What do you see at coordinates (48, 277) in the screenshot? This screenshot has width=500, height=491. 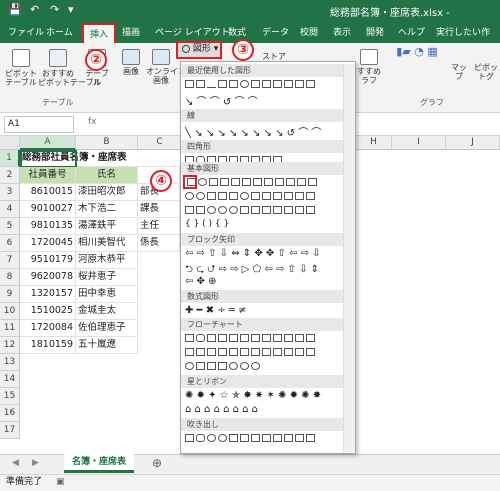 I see `employee-id-cell: 9620078` at bounding box center [48, 277].